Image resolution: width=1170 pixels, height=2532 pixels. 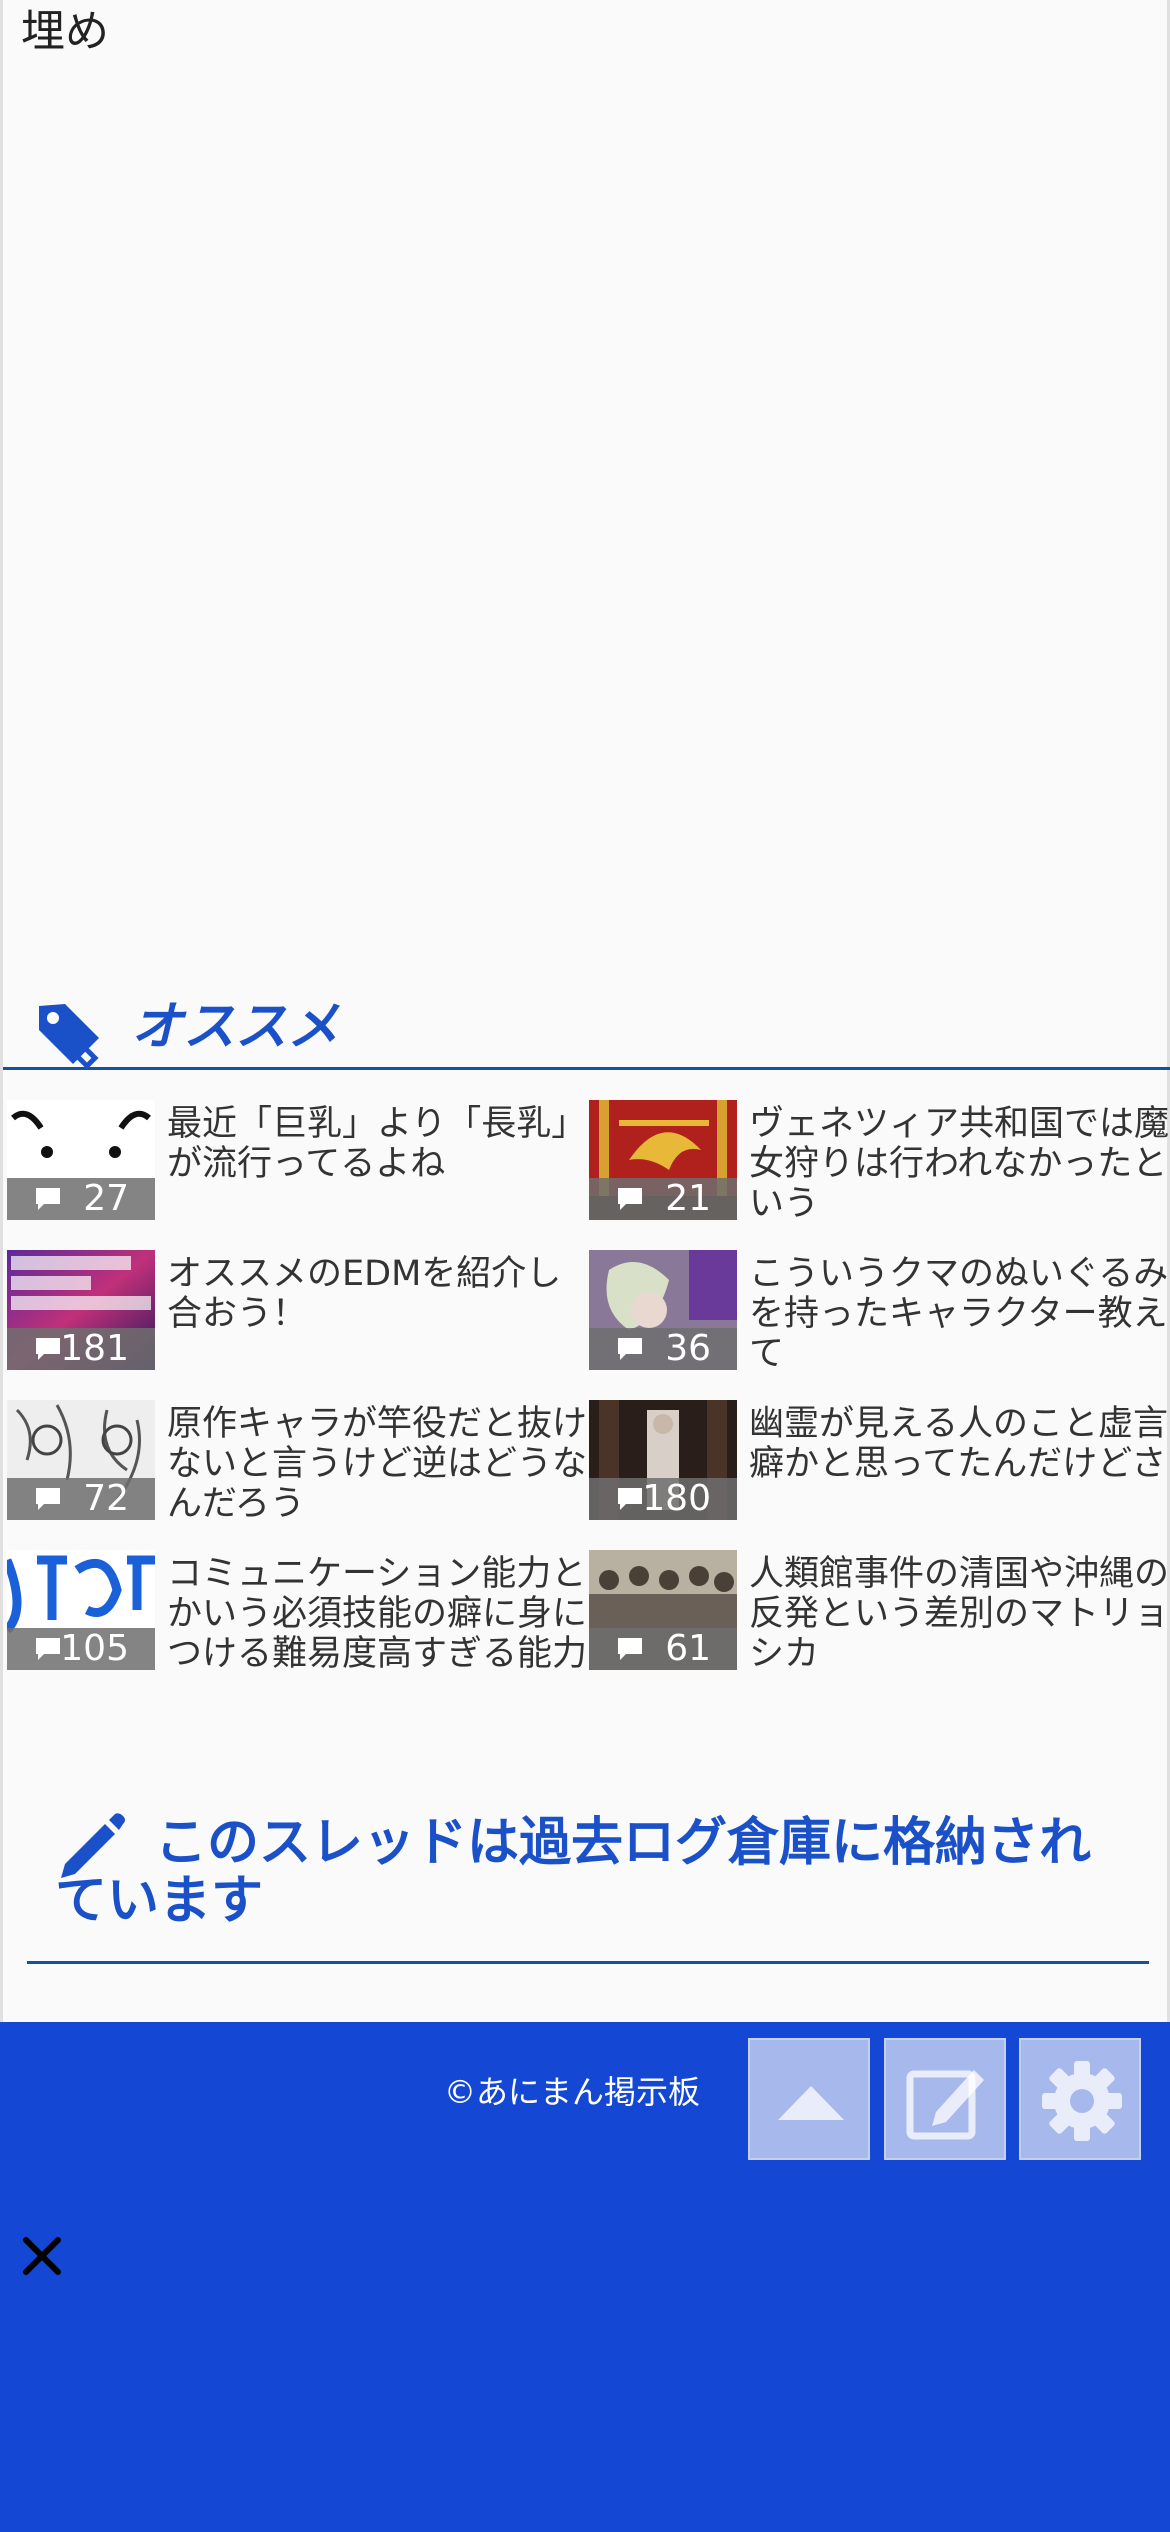 I want to click on archive-notice: このスレッドは過去ログ倉庫に格納されています, so click(x=588, y=1882).